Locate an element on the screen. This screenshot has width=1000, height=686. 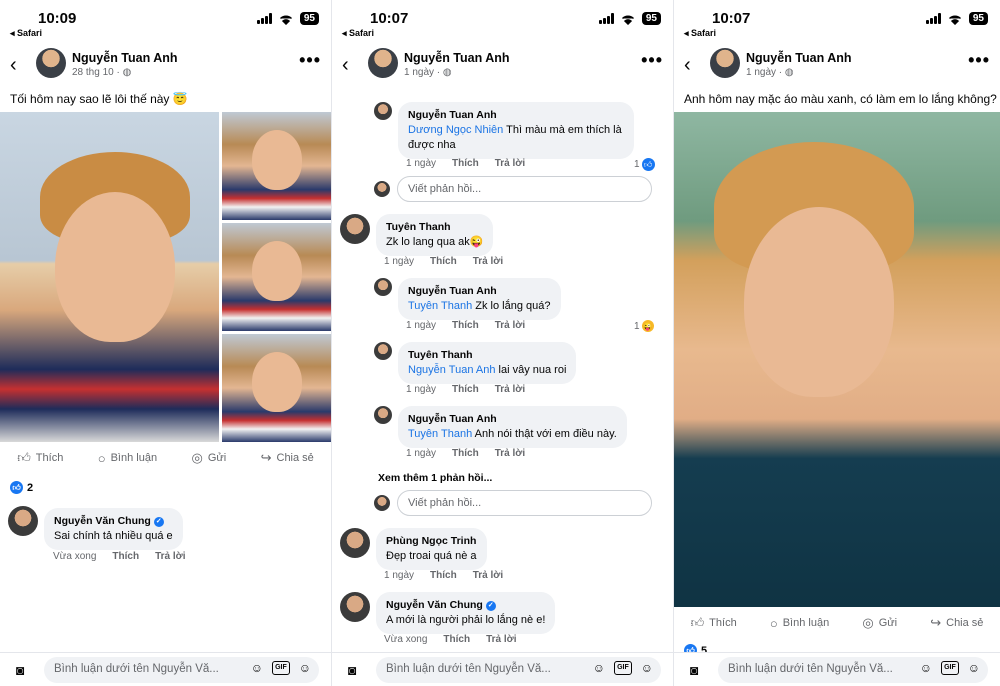
comment-bubble: Phùng Ngọc Trinh Đẹp troai quá nè a is located at coordinates (431, 549).